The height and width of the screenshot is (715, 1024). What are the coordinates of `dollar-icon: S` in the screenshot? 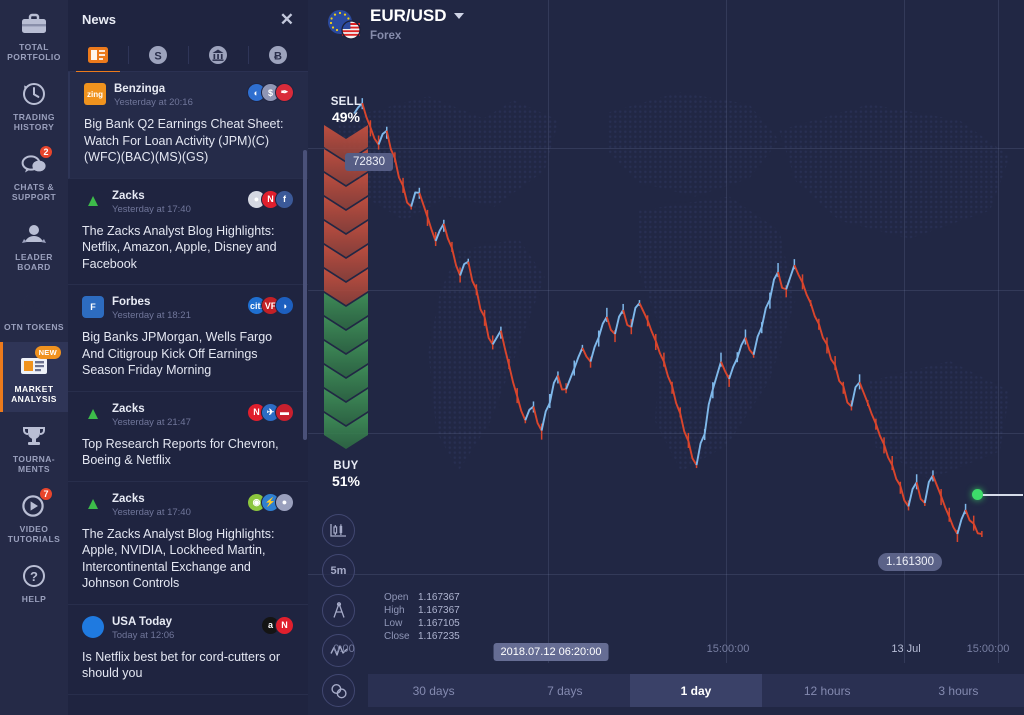 It's located at (158, 55).